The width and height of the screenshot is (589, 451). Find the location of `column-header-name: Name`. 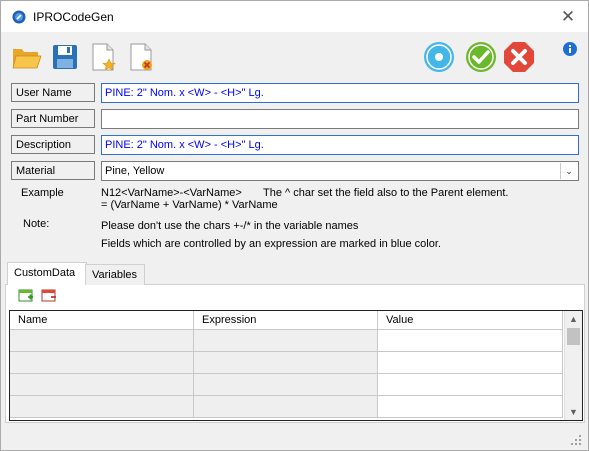

column-header-name: Name is located at coordinates (102, 320).